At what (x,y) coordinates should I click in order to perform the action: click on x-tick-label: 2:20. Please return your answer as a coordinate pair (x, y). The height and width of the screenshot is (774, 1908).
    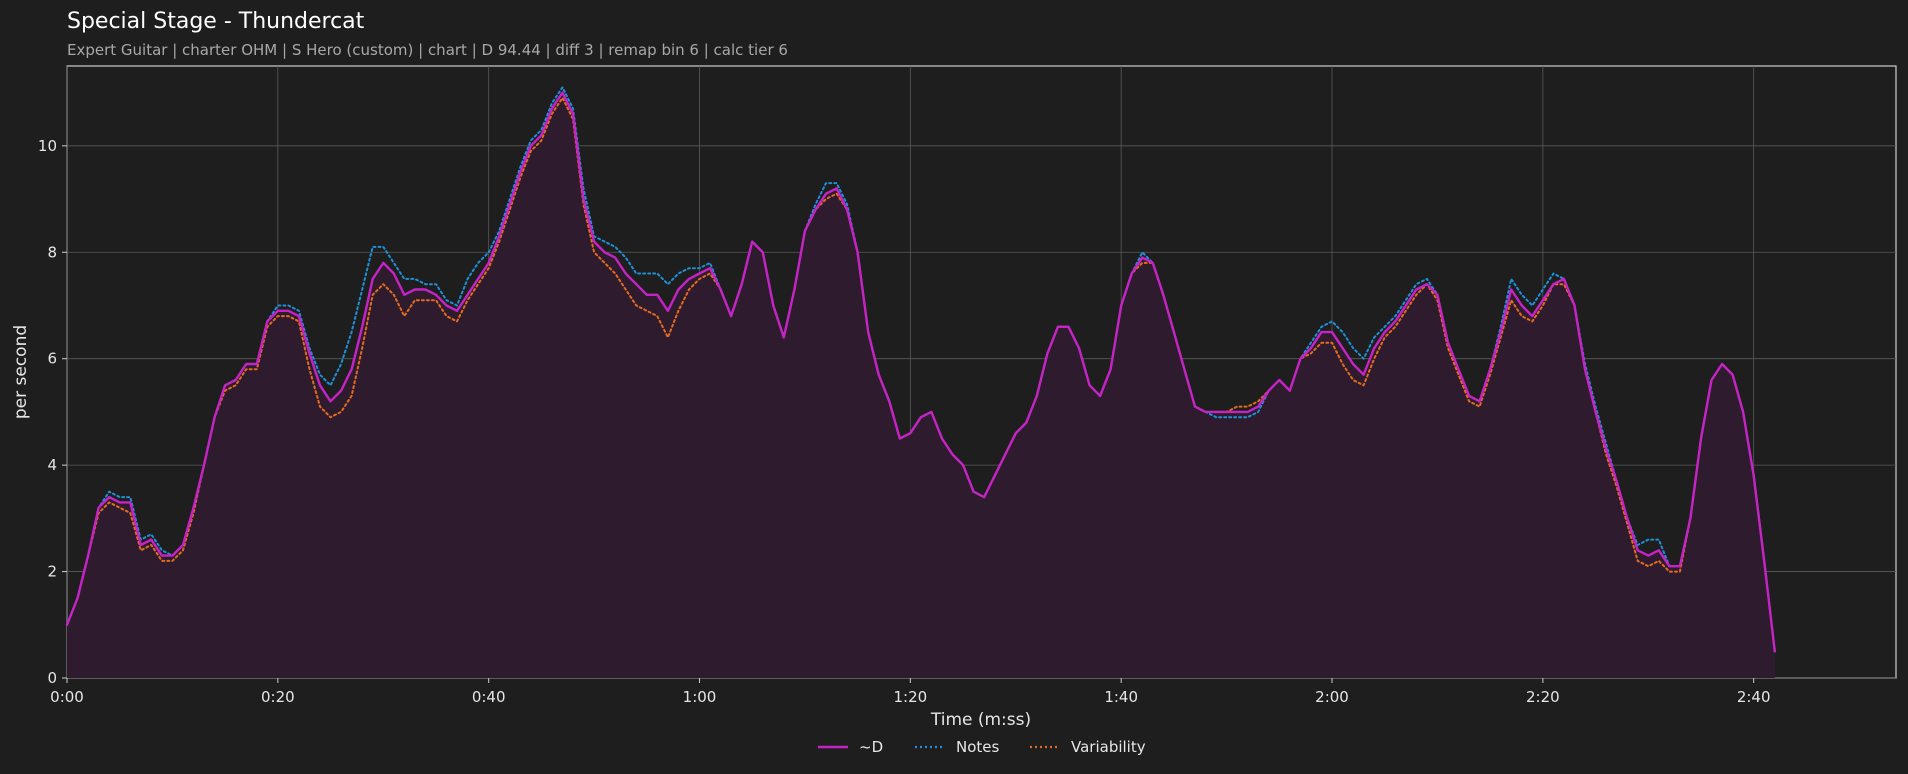
    Looking at the image, I should click on (1543, 697).